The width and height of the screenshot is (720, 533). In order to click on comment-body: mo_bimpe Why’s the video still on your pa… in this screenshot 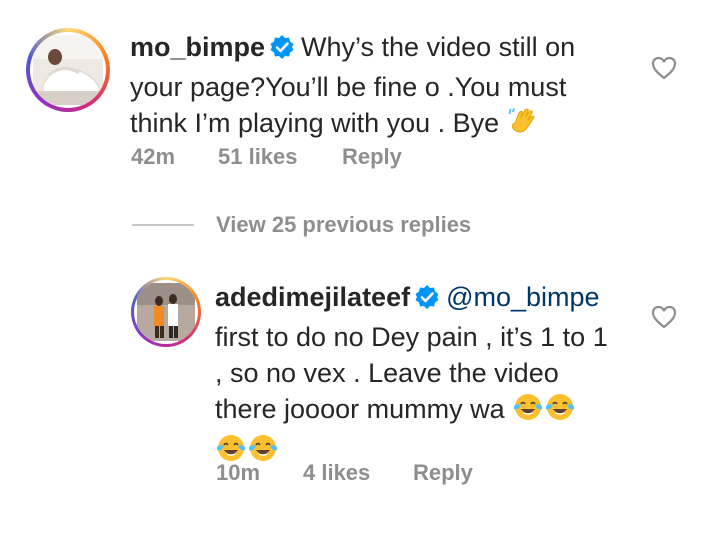, I will do `click(365, 87)`.